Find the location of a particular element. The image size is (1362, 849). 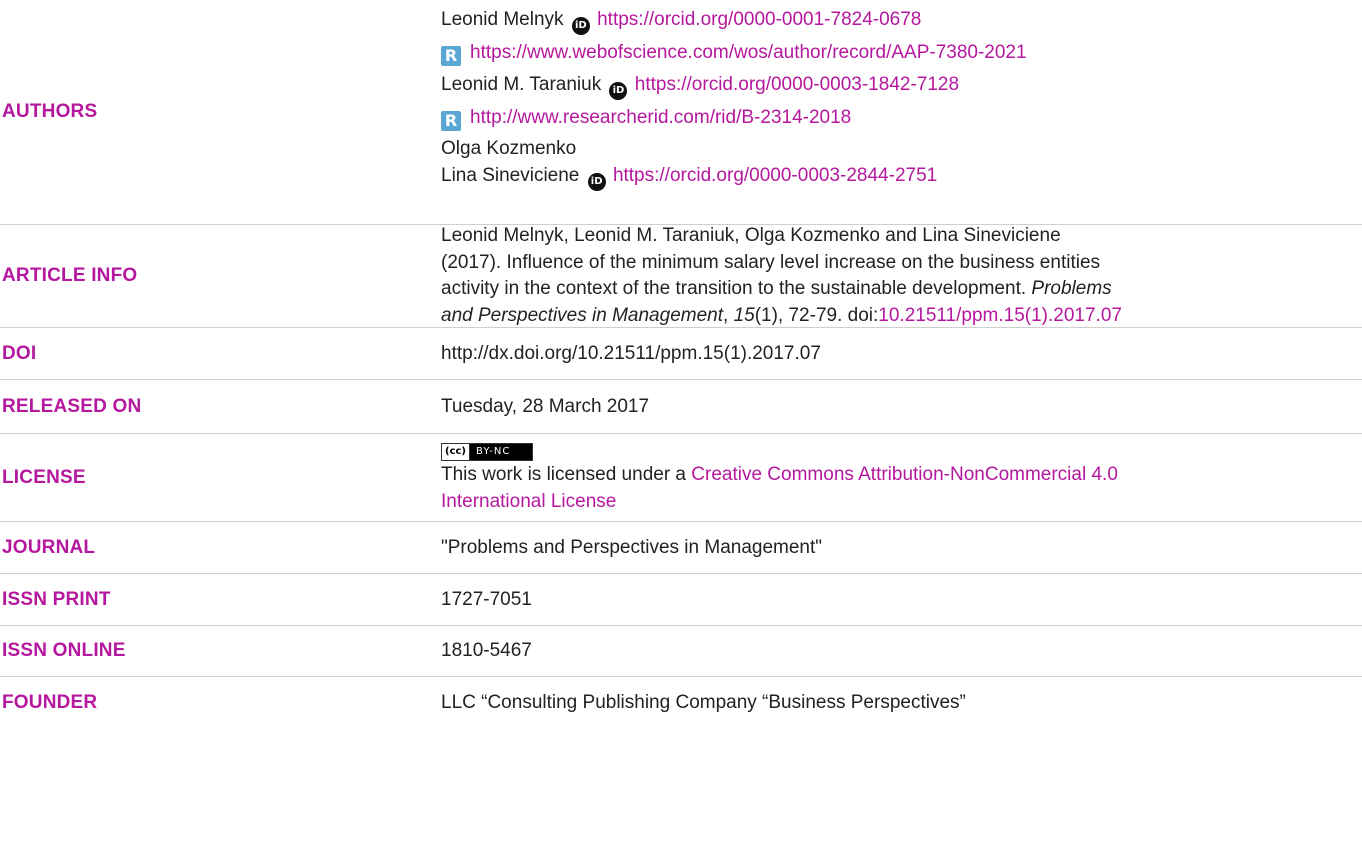

issn-print-row: ISSN PRINT 1727-7051 is located at coordinates (681, 600).